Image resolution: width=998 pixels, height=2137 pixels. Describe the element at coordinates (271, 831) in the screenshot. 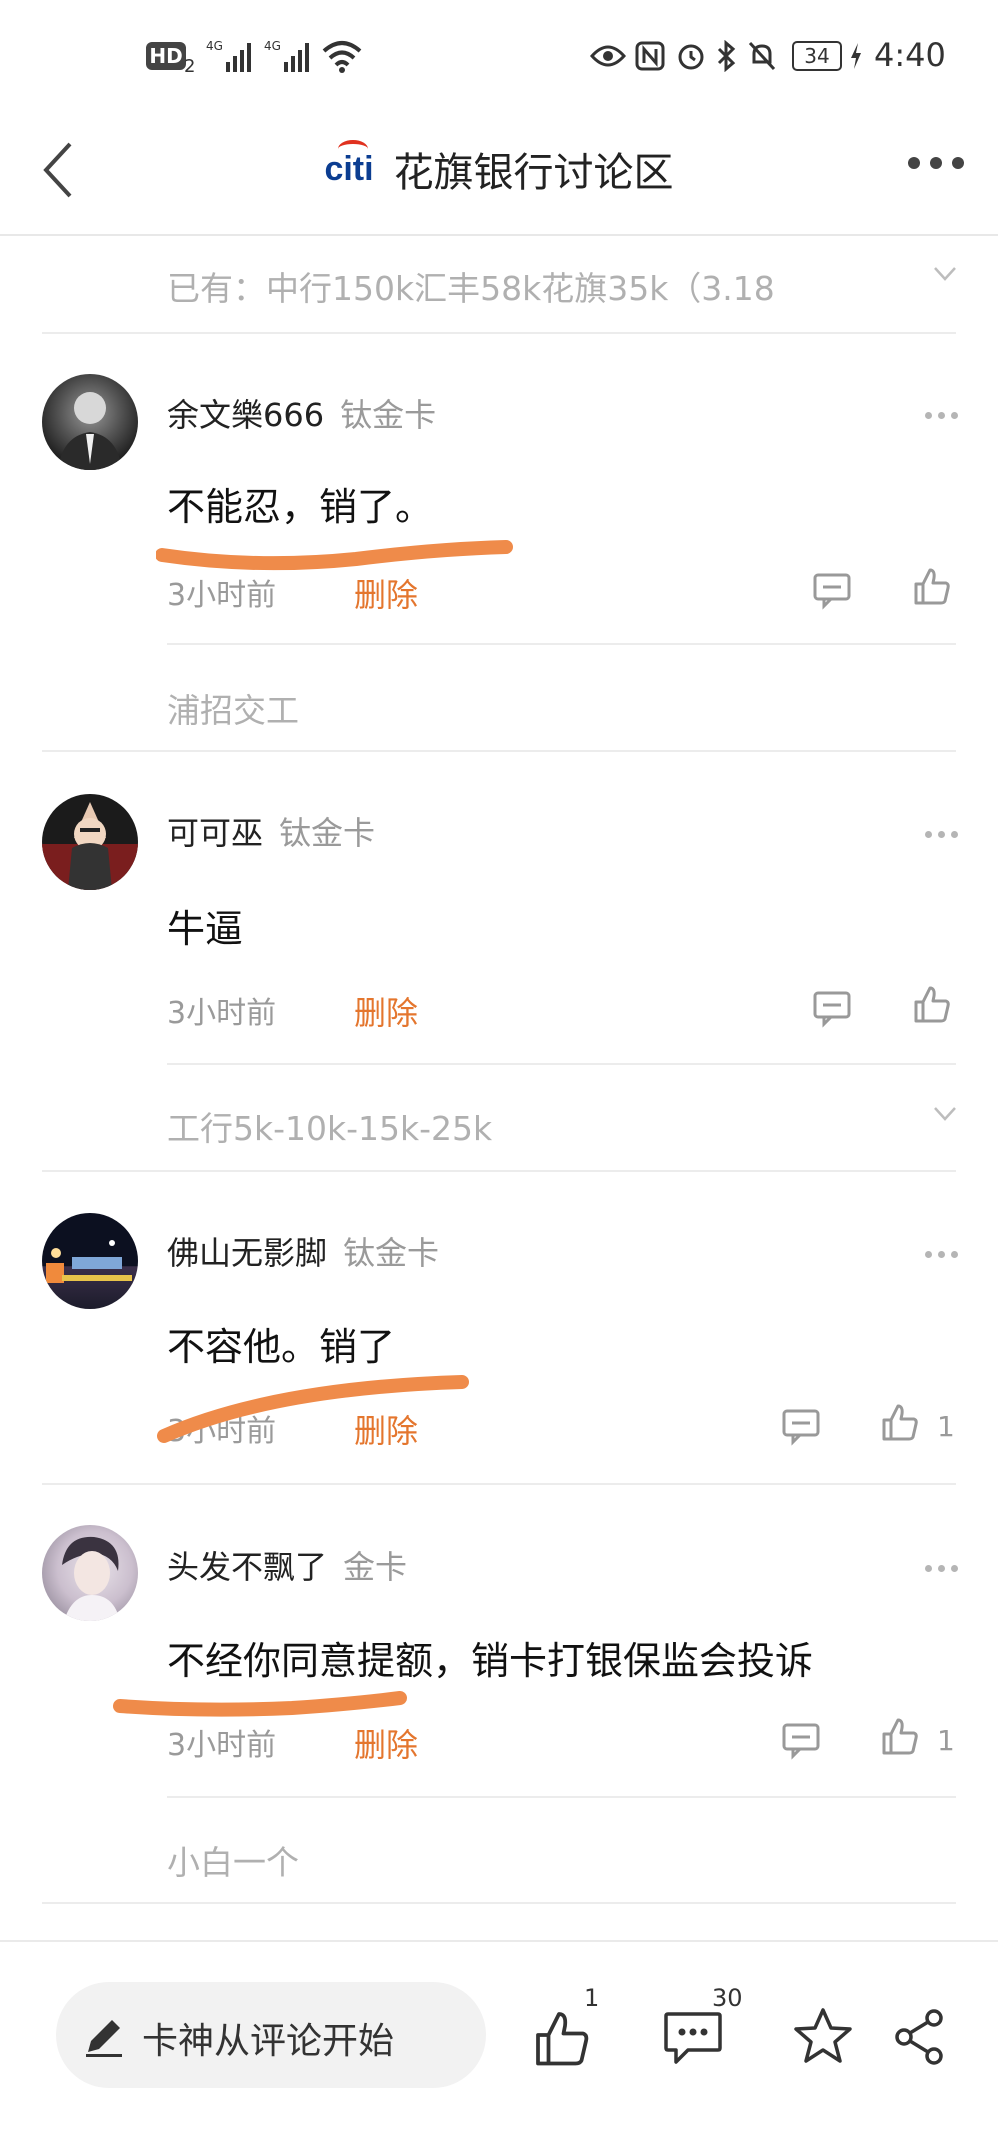

I see `comment-author: 可可巫 钛金卡` at that location.